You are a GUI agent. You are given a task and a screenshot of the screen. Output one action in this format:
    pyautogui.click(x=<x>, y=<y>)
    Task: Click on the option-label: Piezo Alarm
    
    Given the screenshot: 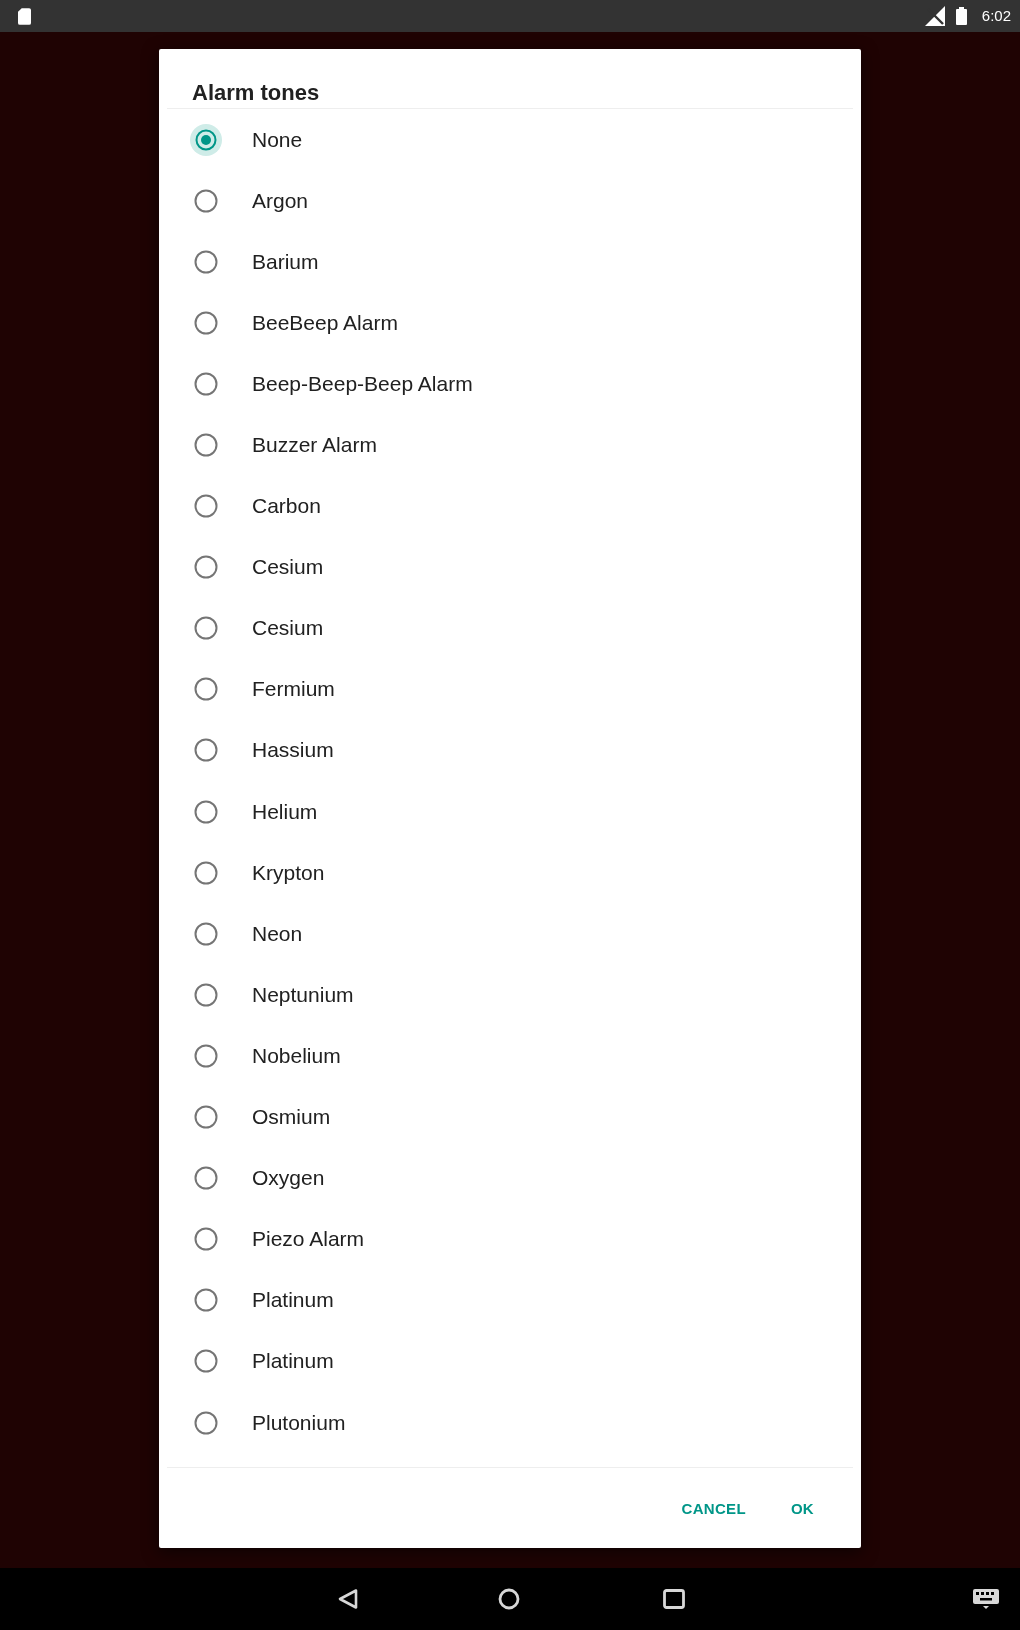 What is the action you would take?
    pyautogui.click(x=308, y=1239)
    